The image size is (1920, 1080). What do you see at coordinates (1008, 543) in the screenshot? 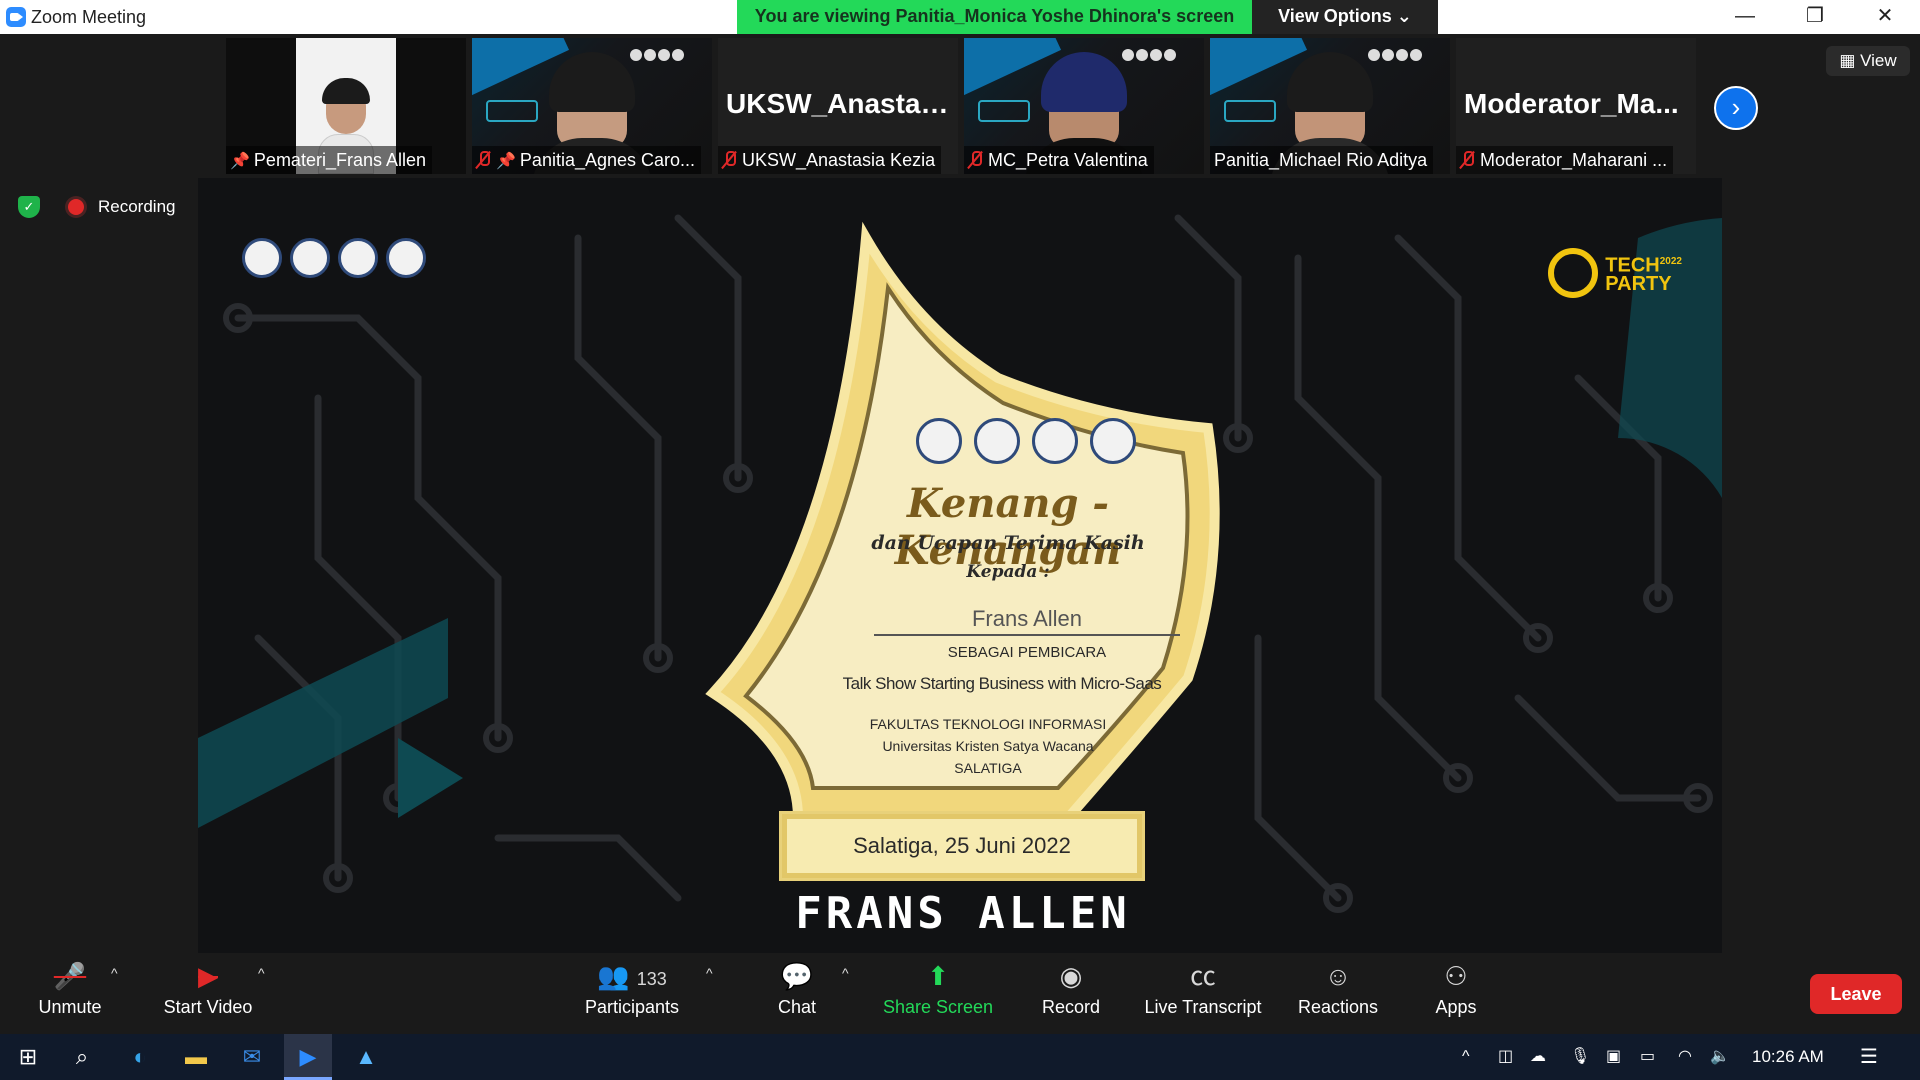
I see `certificate-subtitle: dan Ucapan Terima Kasih` at bounding box center [1008, 543].